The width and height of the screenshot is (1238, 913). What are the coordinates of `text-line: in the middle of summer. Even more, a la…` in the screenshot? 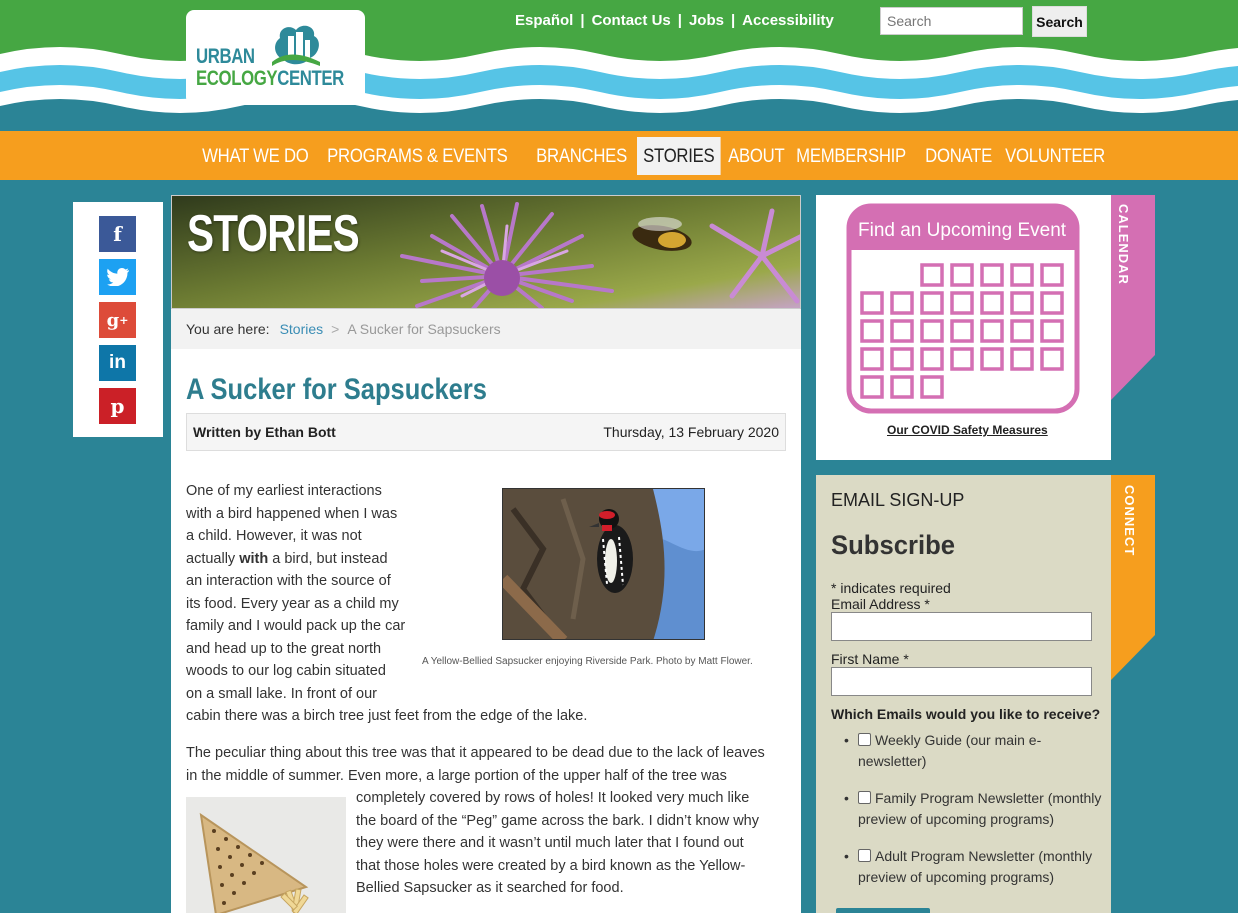 It's located at (456, 775).